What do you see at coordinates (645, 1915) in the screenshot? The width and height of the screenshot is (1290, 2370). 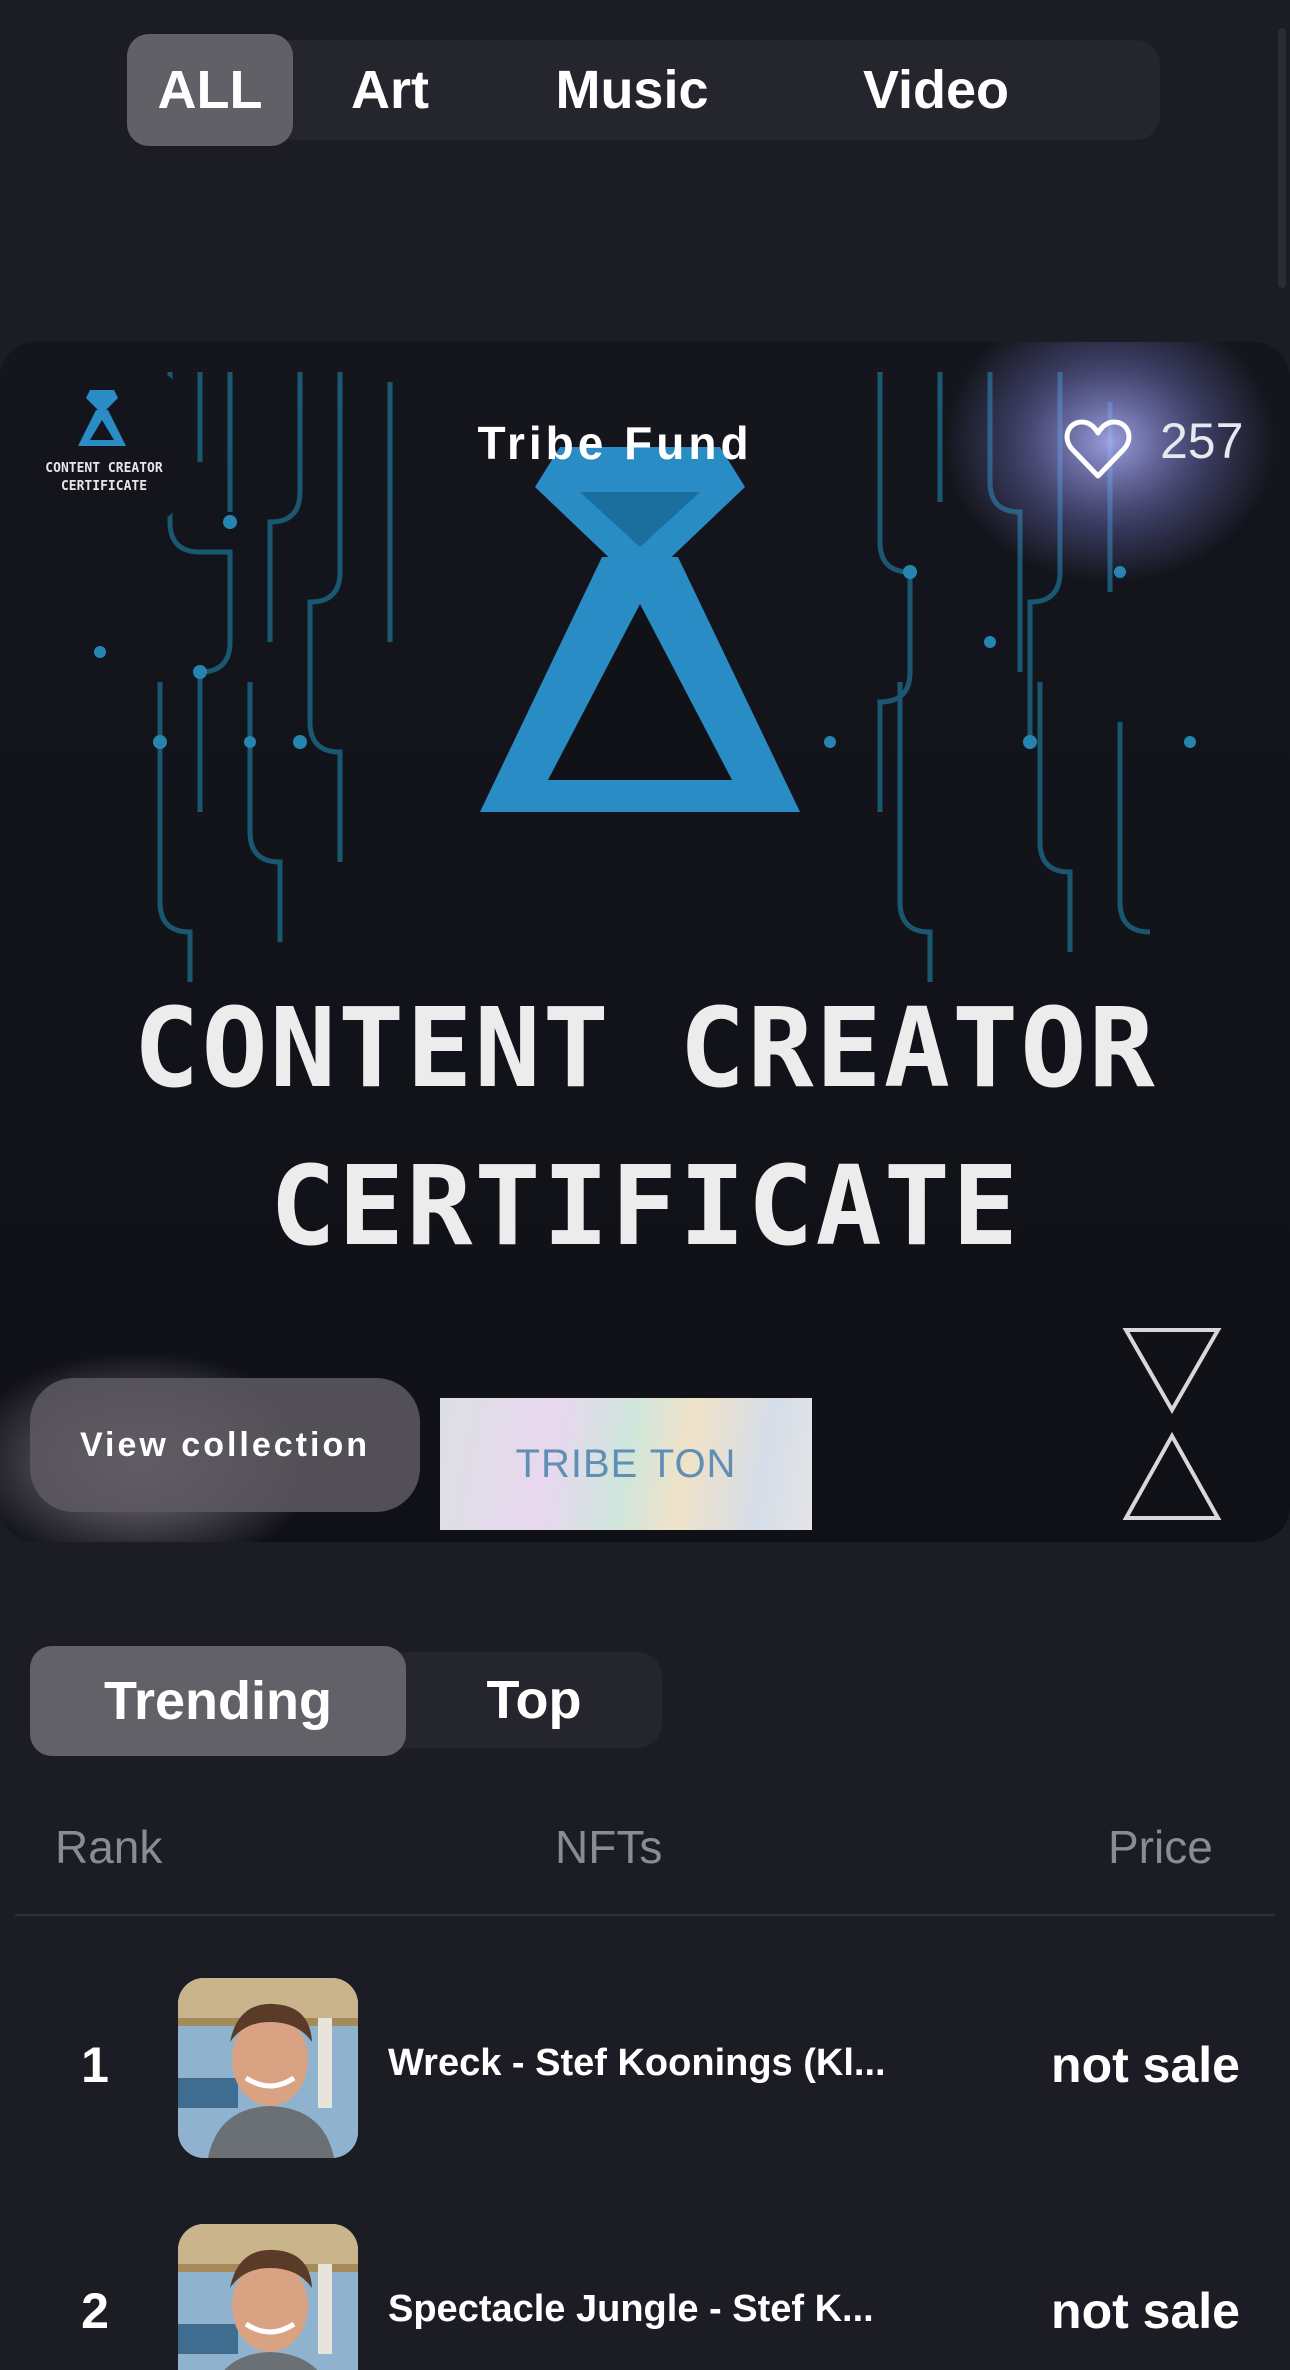 I see `table-divider` at bounding box center [645, 1915].